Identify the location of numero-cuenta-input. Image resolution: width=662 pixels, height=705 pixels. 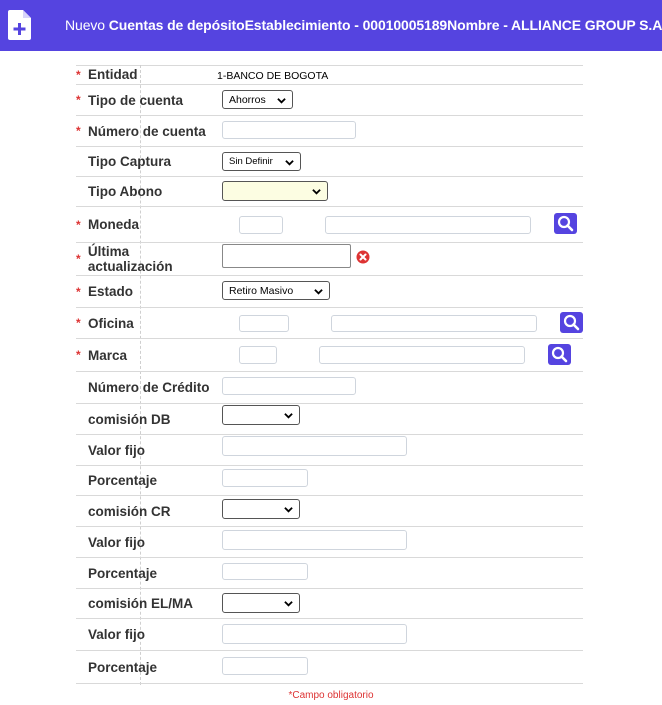
(289, 130).